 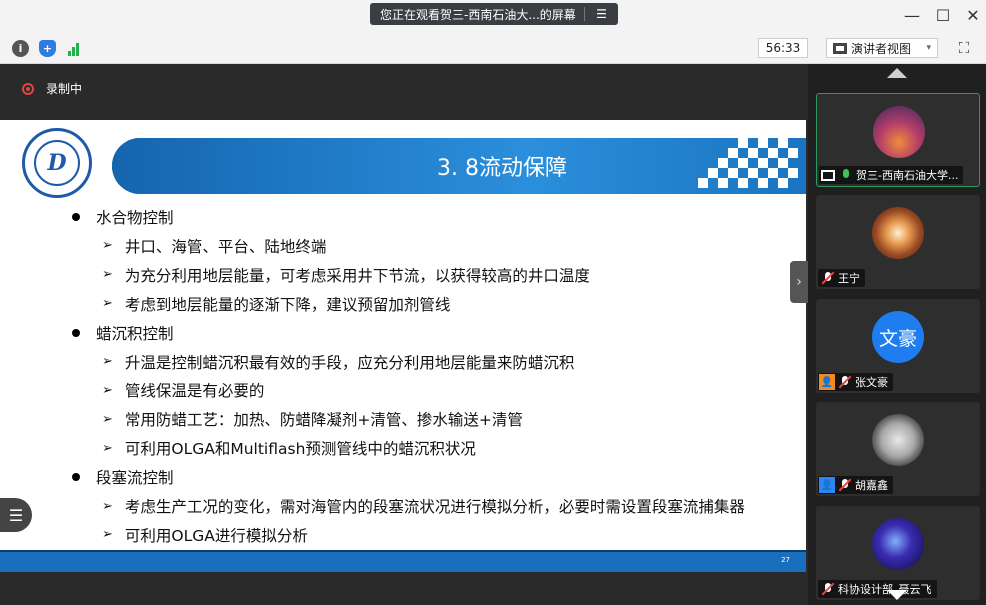 I want to click on microphone-icon, so click(x=846, y=175).